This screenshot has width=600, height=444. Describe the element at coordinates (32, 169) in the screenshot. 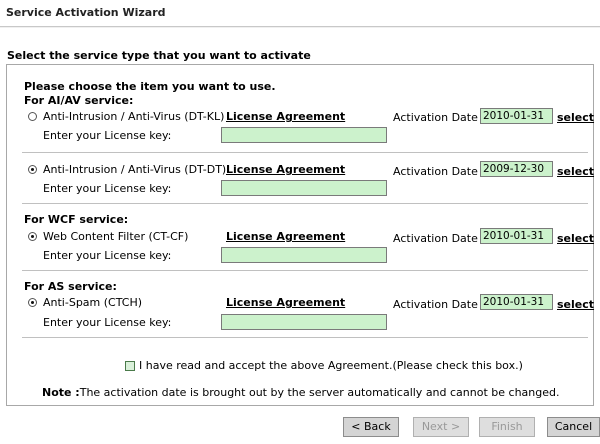

I see `radio-dt-dt` at that location.